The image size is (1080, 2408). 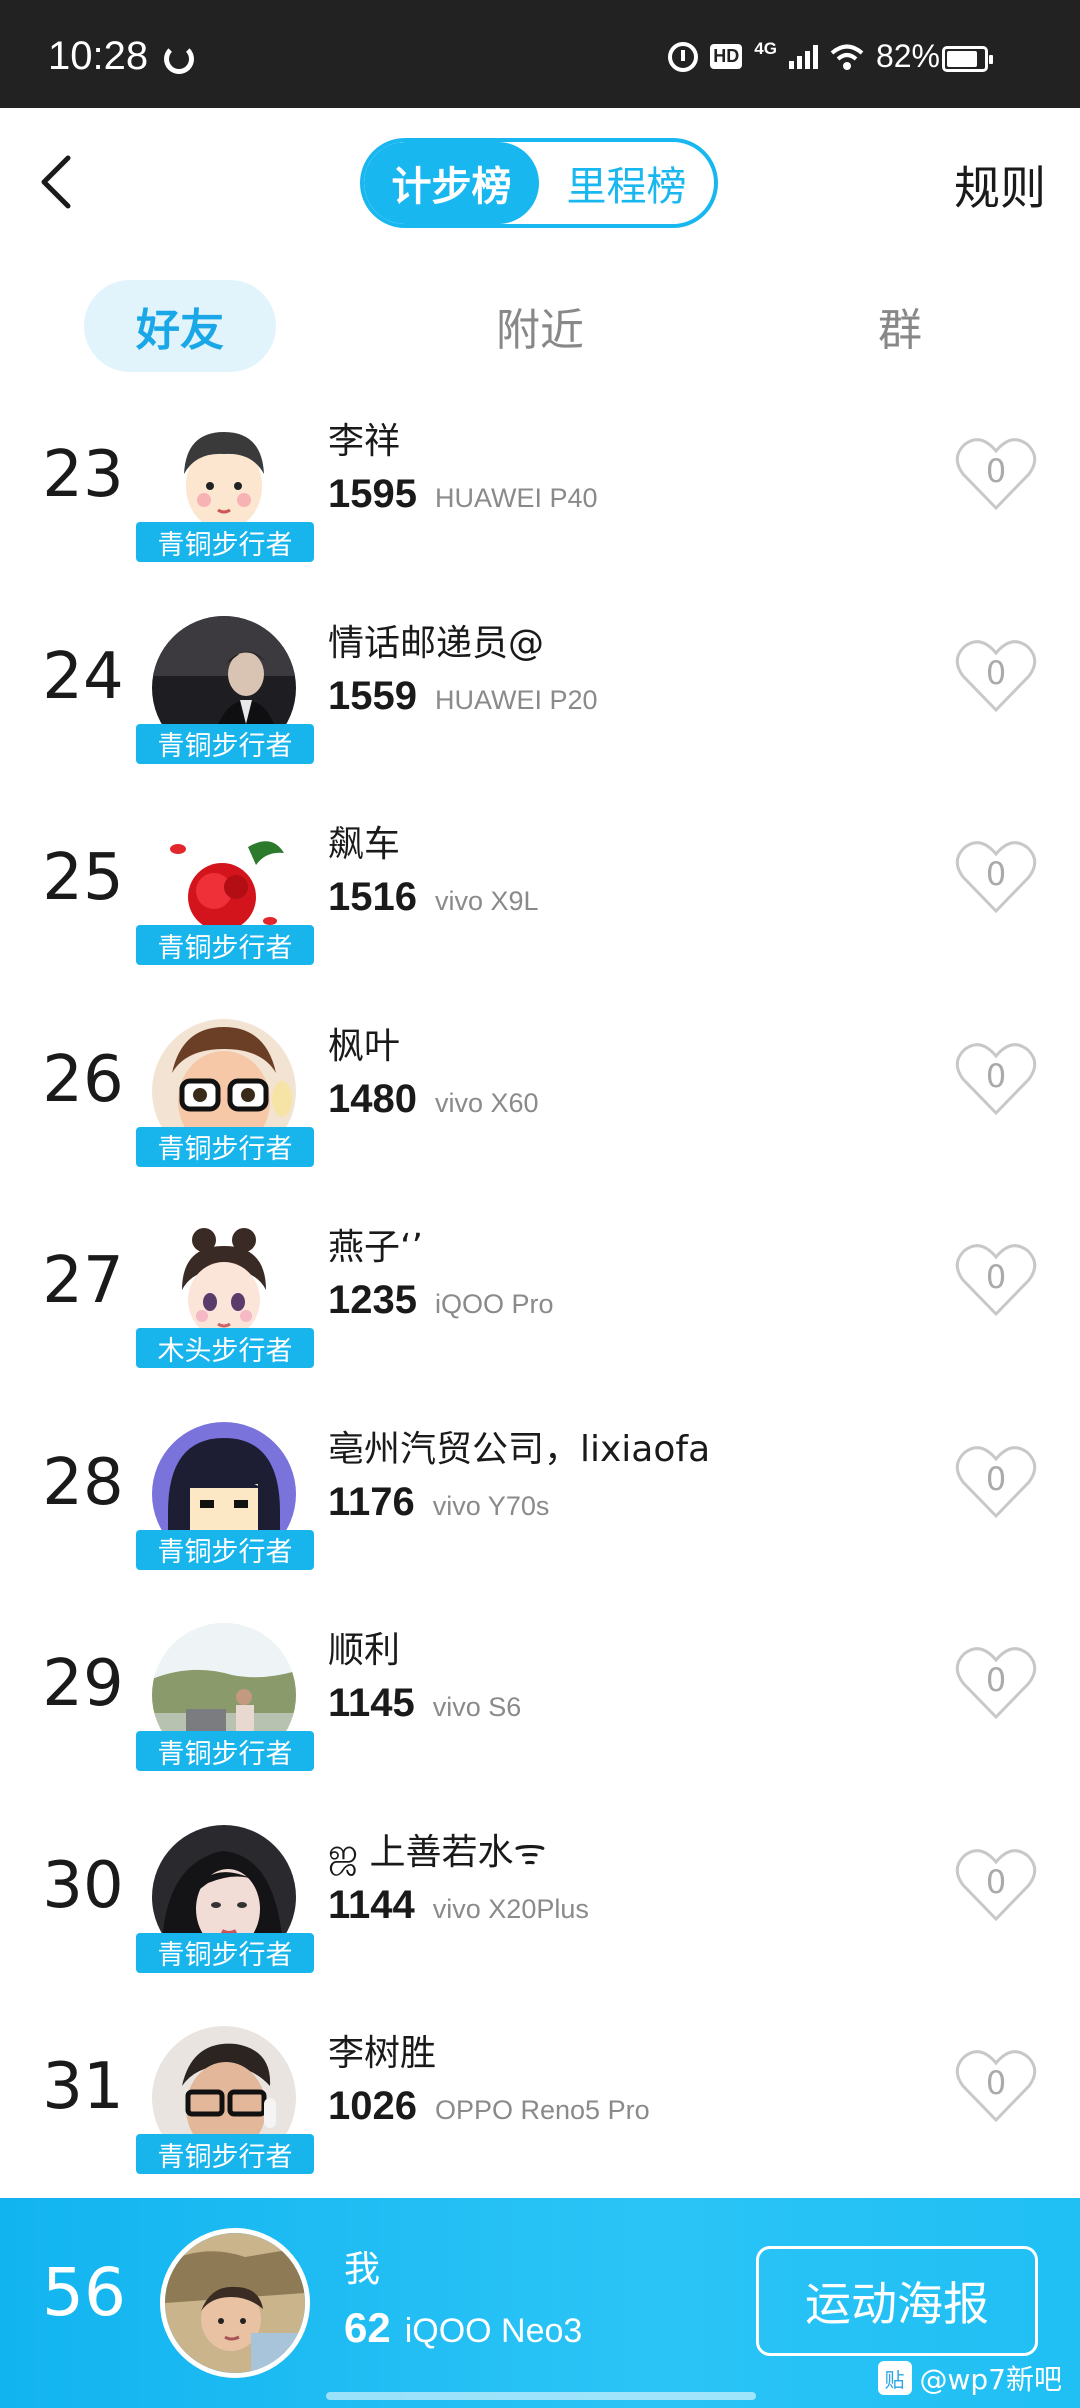 I want to click on scope-tabs: 好友 附近 群, so click(x=540, y=326).